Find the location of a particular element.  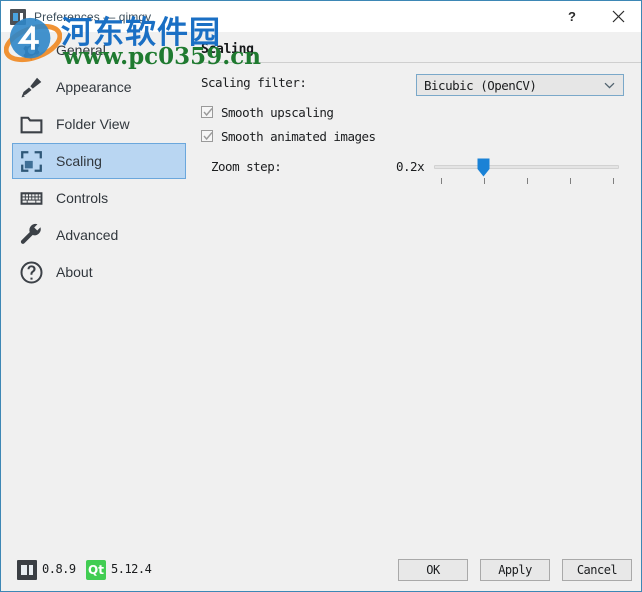

zoom-step-slider is located at coordinates (526, 172).